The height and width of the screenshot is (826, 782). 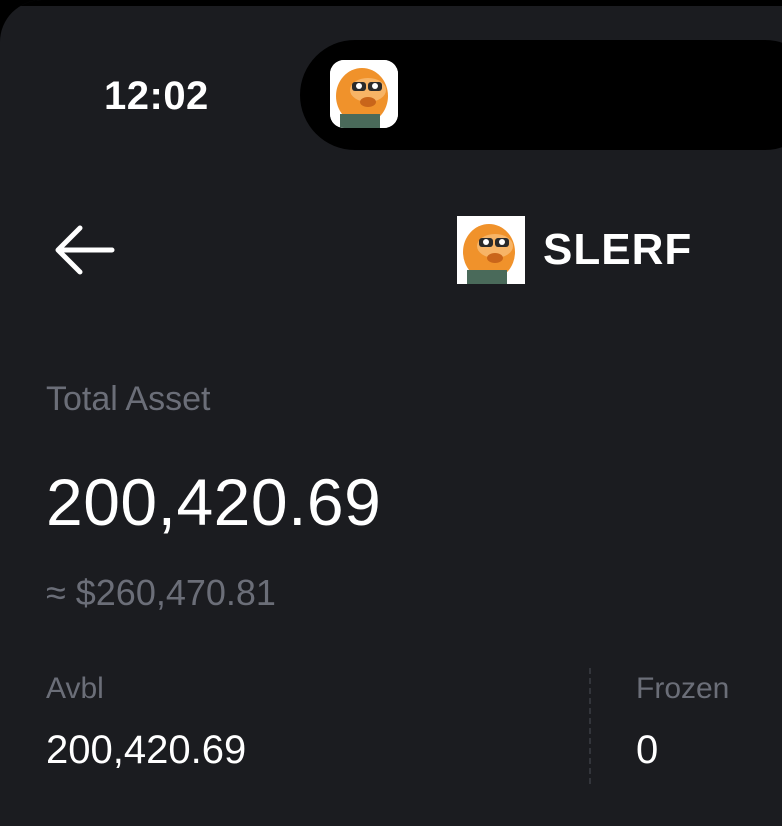 I want to click on status-time: 12:02, so click(x=156, y=96).